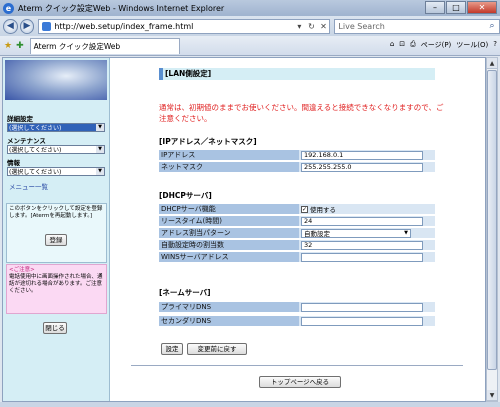  Describe the element at coordinates (13, 163) in the screenshot. I see `menu-info-label: 情報` at that location.